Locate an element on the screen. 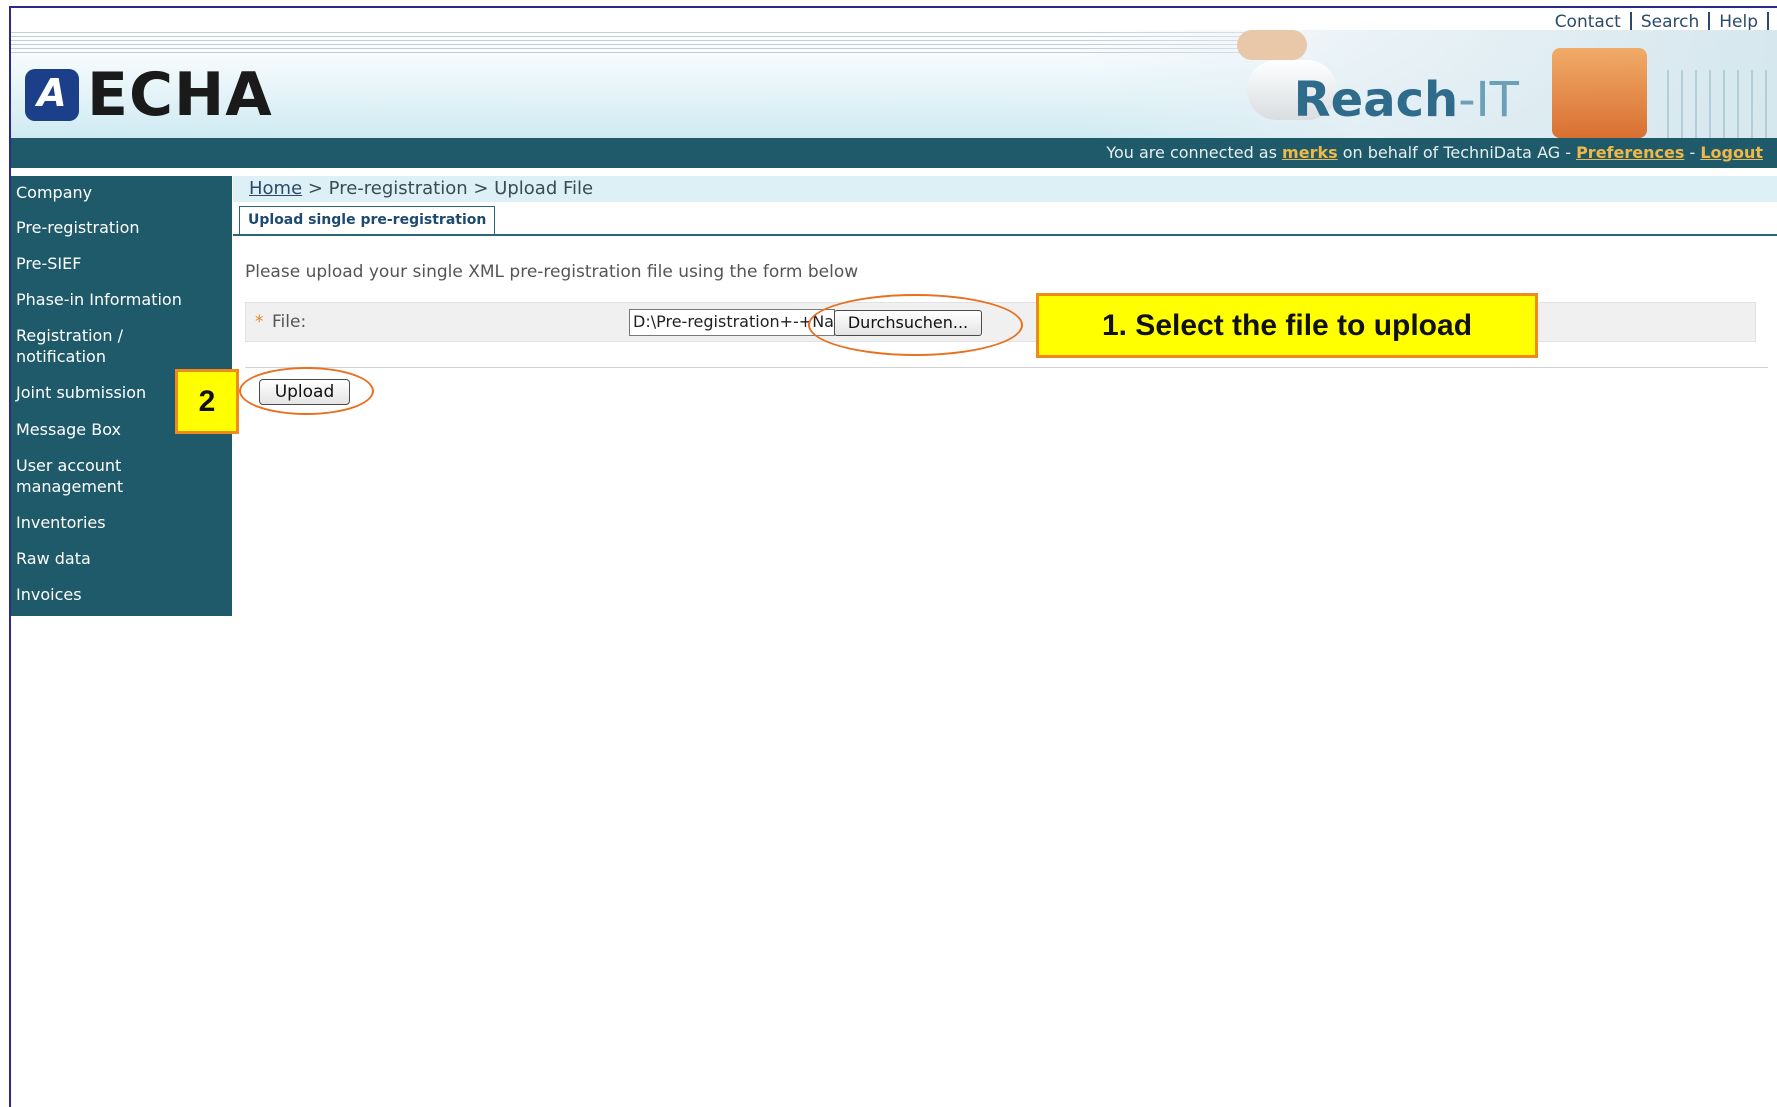  connection-middle: on behalf of TechniData AG - is located at coordinates (1456, 152).